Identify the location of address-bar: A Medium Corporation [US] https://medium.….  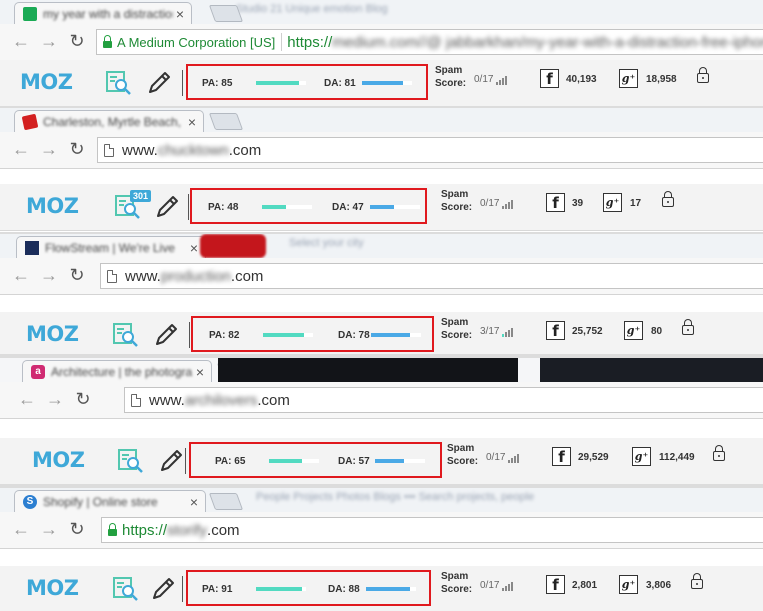
(429, 42).